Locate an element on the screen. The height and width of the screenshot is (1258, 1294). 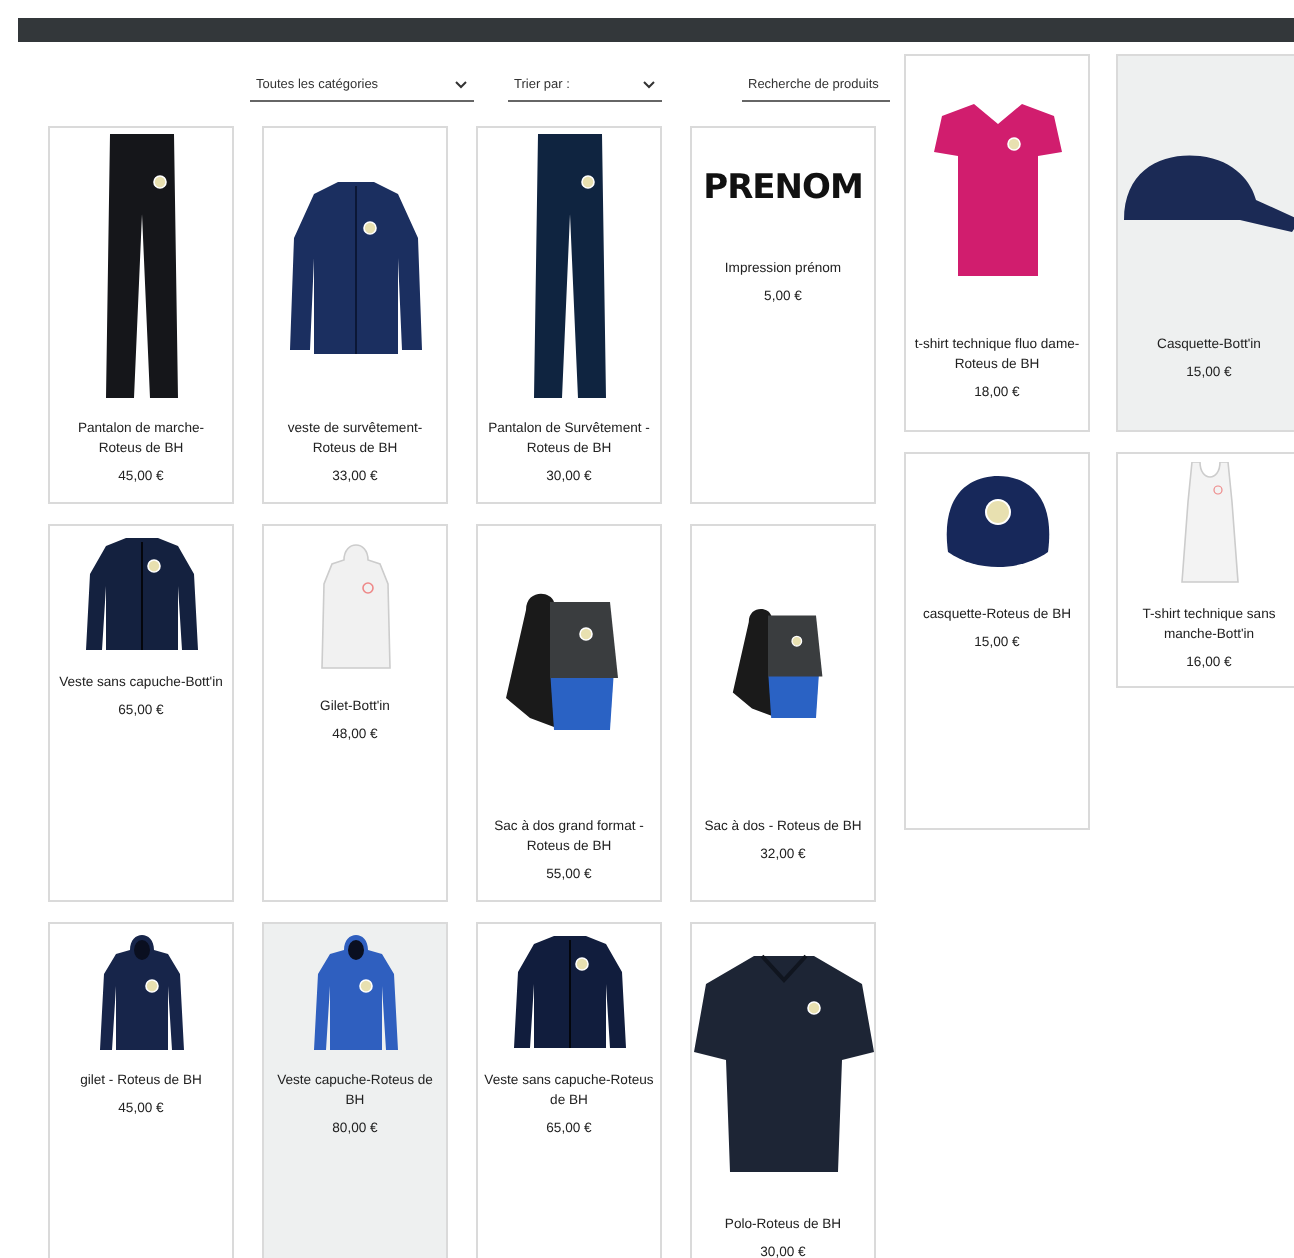
name-print-graphic: PRENOM is located at coordinates (783, 188).